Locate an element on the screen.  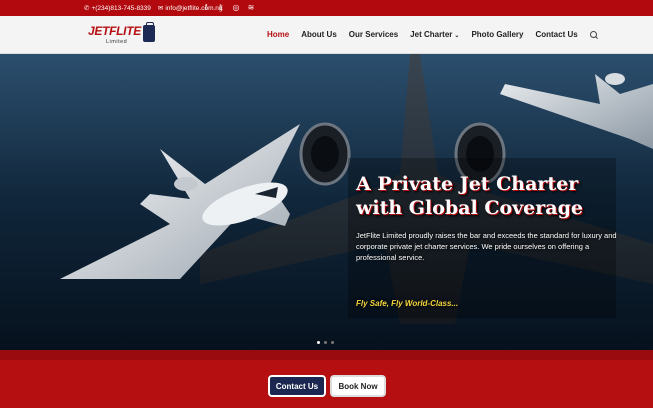
nav-photo-gallery: Photo Gallery is located at coordinates (497, 34).